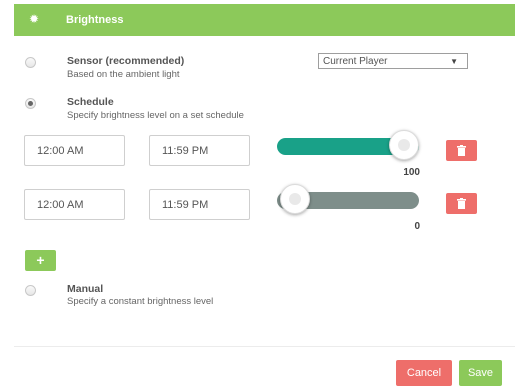 The height and width of the screenshot is (386, 515). What do you see at coordinates (411, 172) in the screenshot?
I see `brightness-value: 100` at bounding box center [411, 172].